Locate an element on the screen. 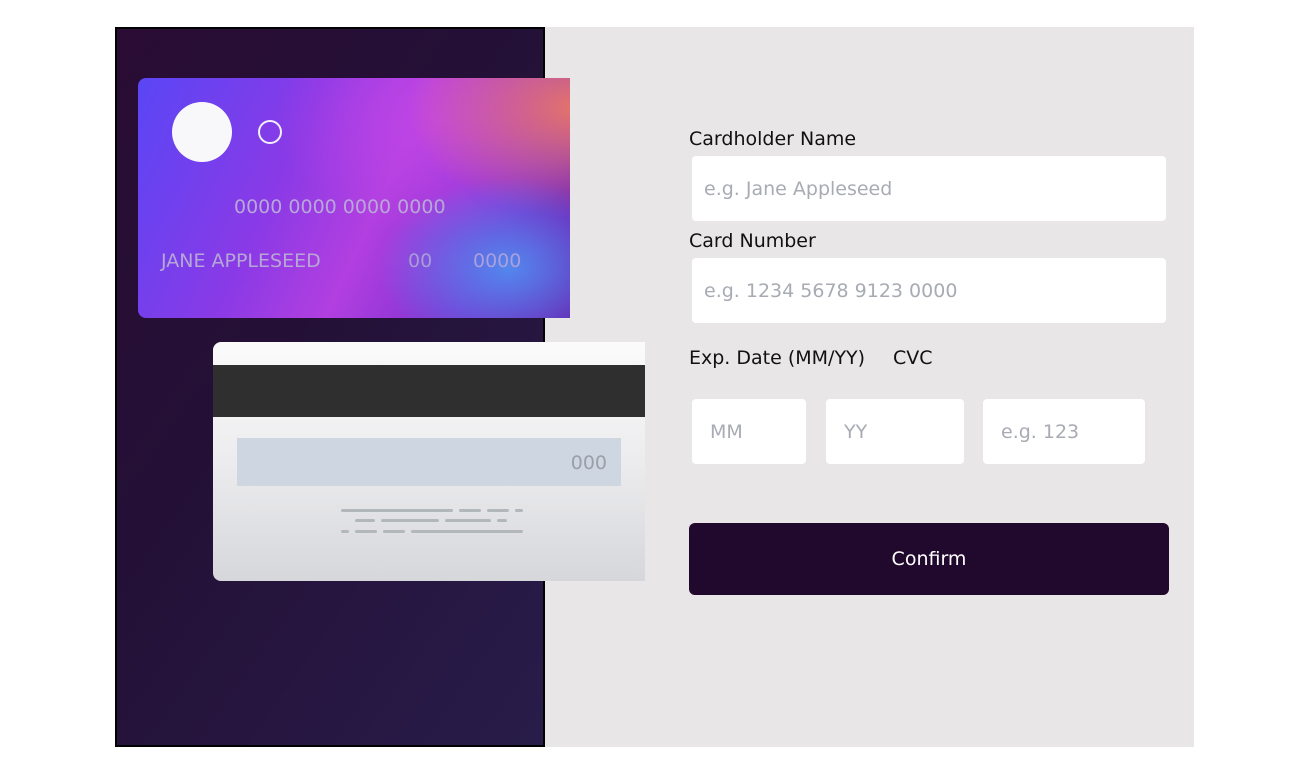 The height and width of the screenshot is (781, 1305). exp-year-input is located at coordinates (895, 431).